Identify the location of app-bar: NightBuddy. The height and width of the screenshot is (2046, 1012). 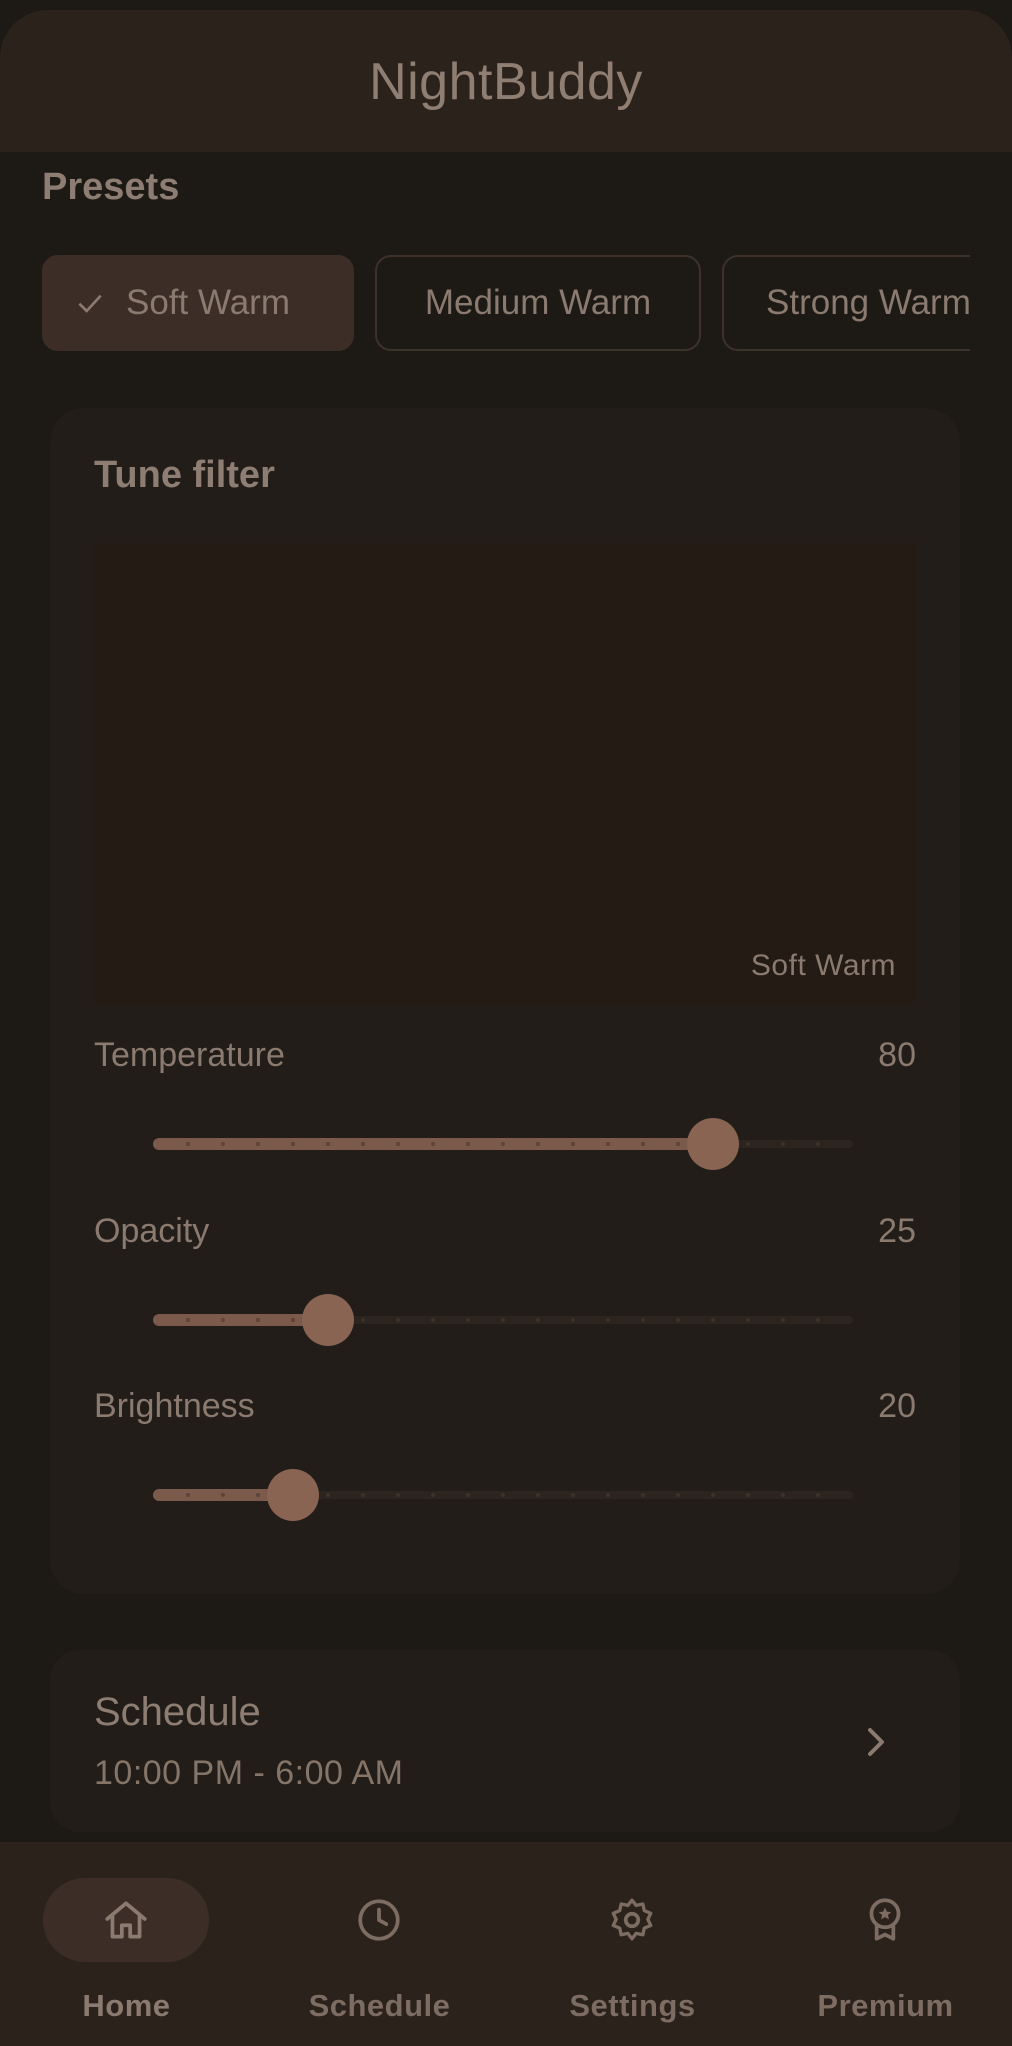
(506, 81).